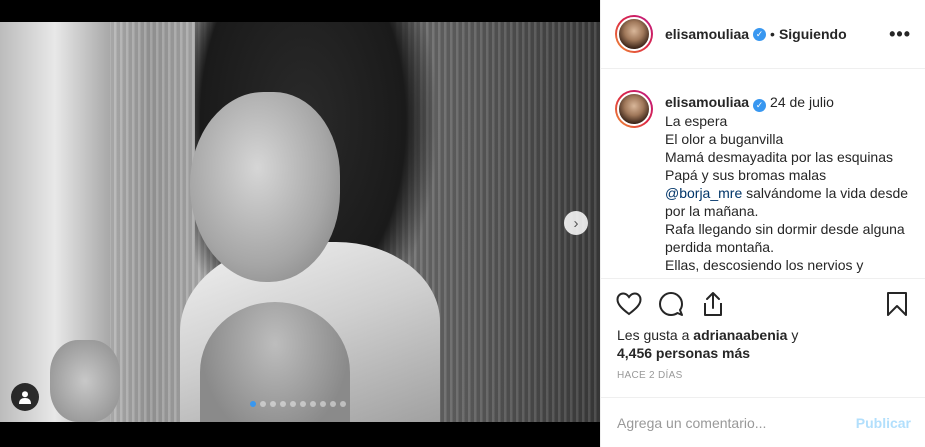  I want to click on caption-line: Papá y sus bromas malas, so click(746, 174).